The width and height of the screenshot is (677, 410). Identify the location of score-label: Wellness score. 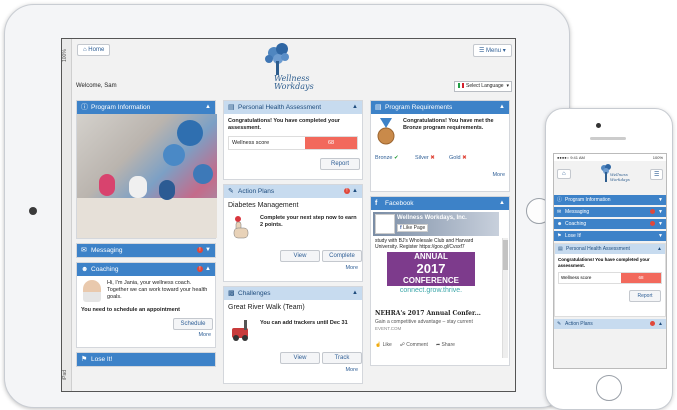
(576, 277).